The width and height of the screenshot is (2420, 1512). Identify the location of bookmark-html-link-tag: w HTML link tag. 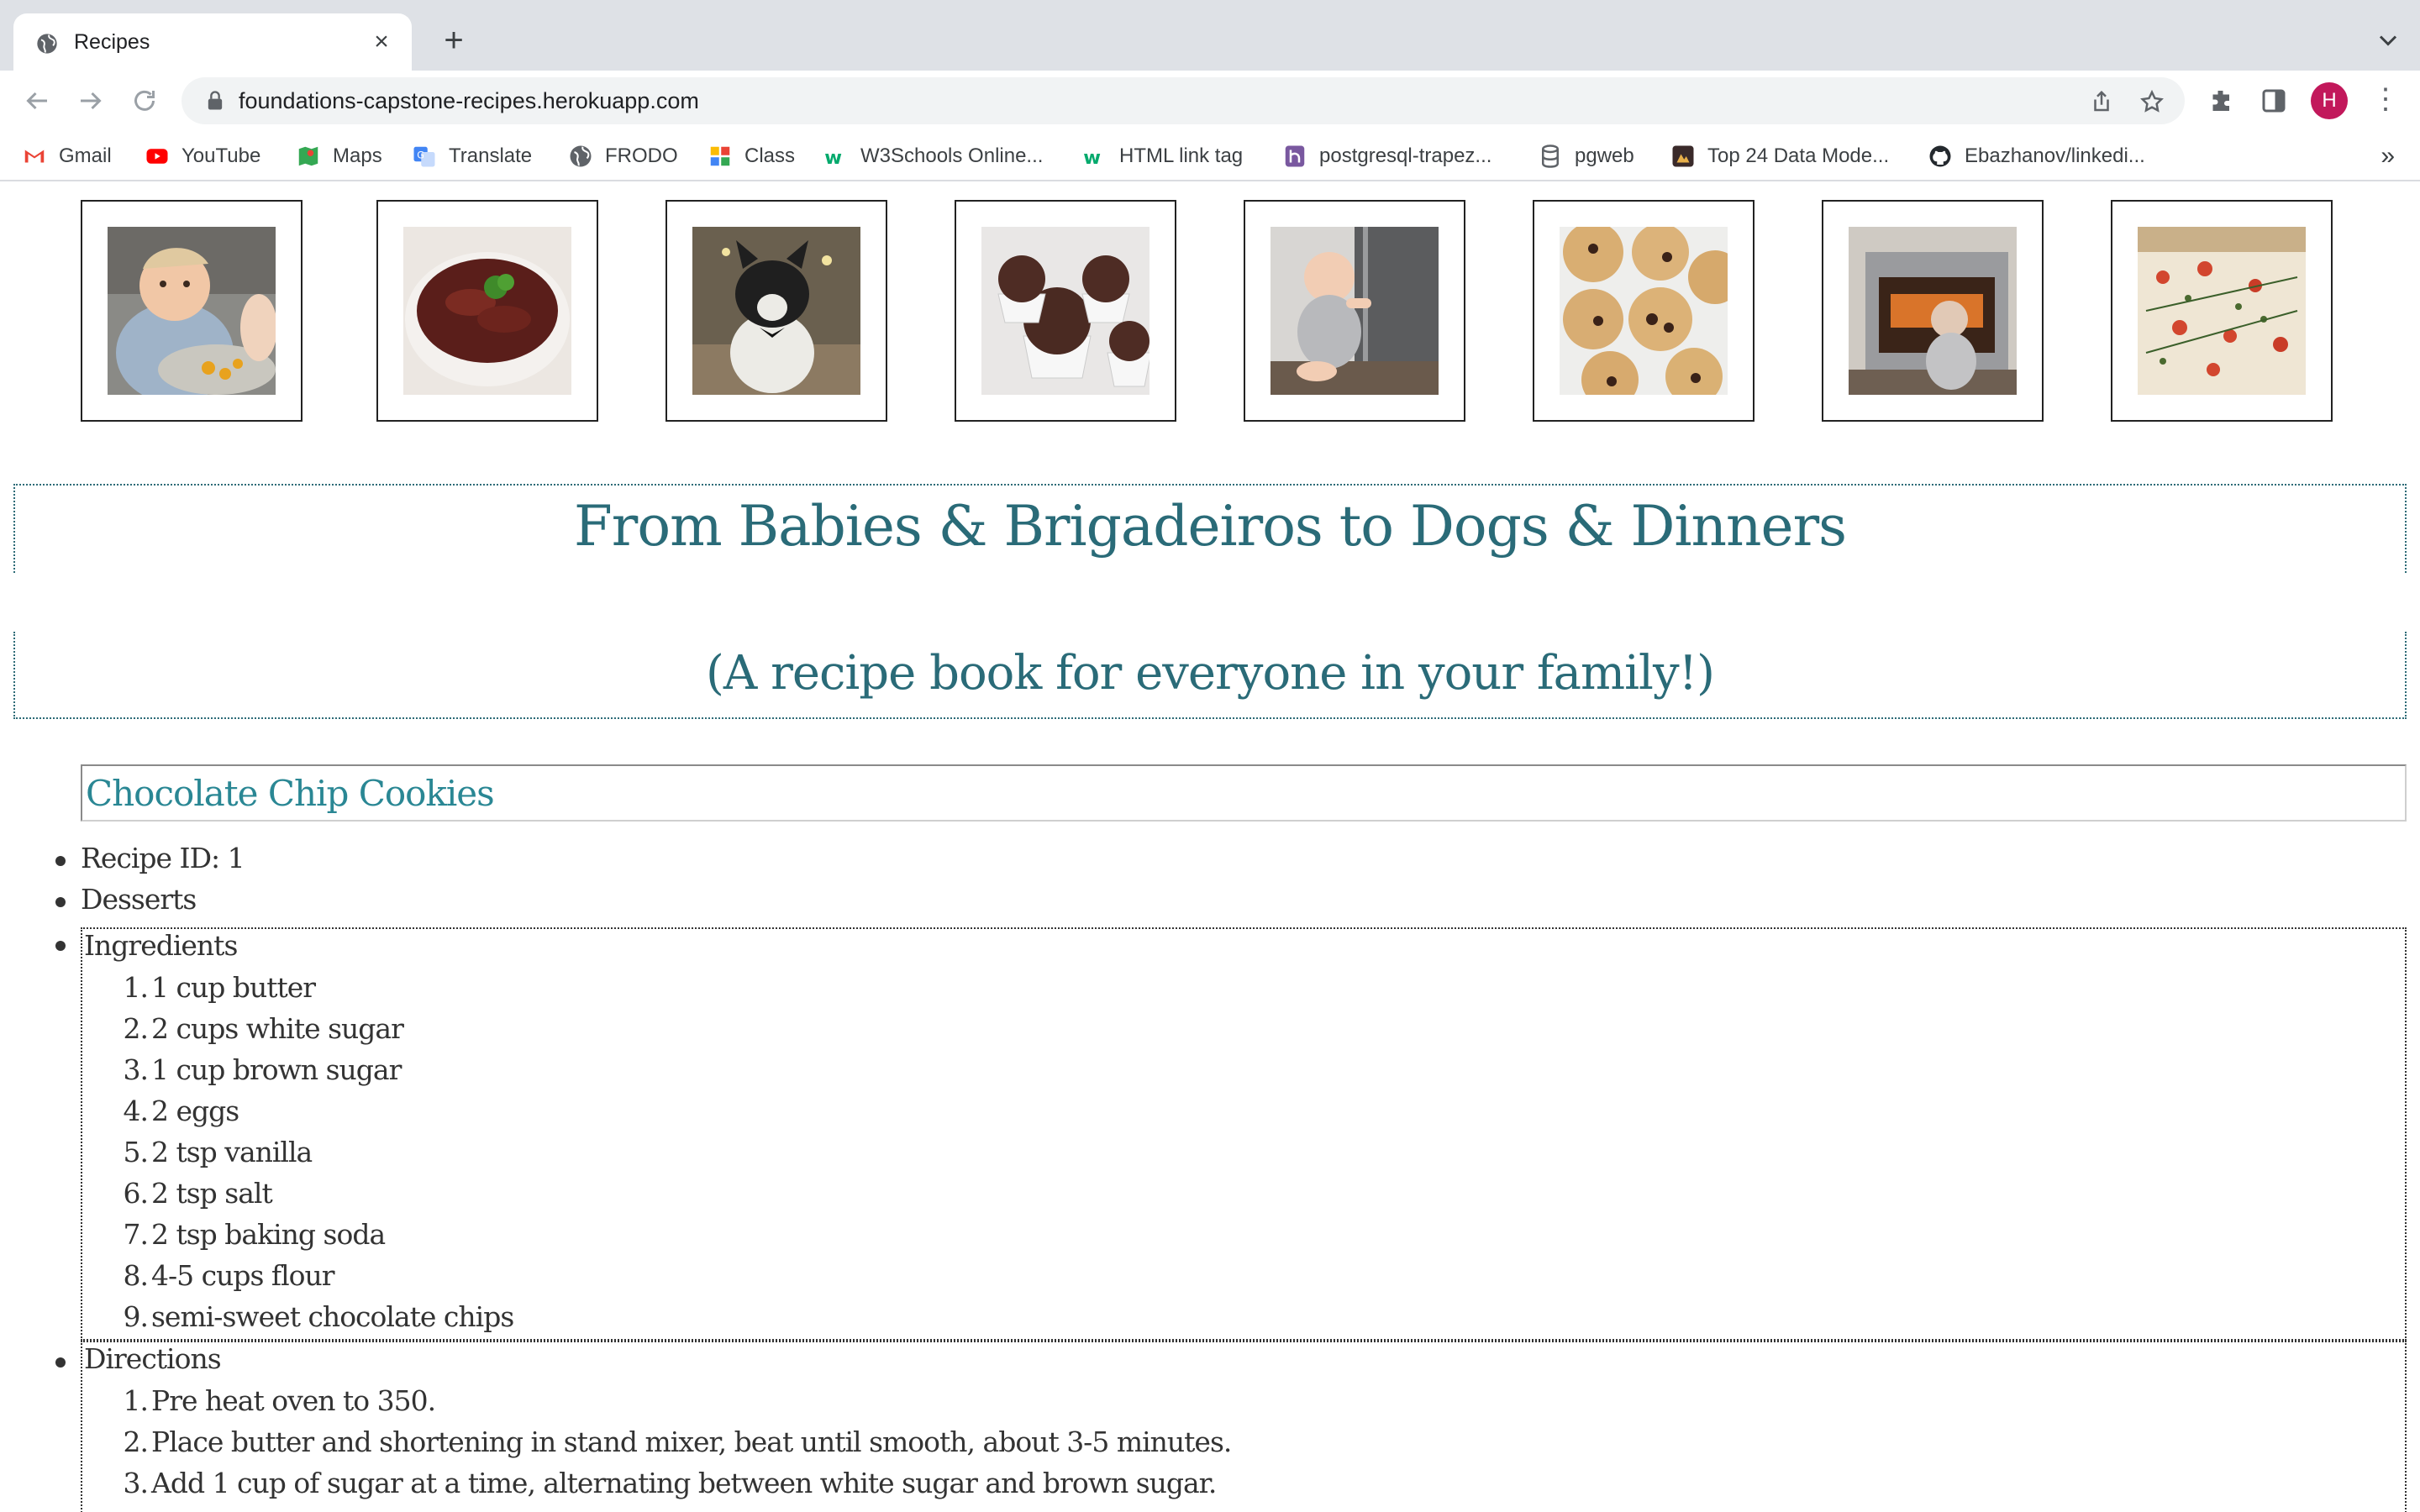
(1163, 156).